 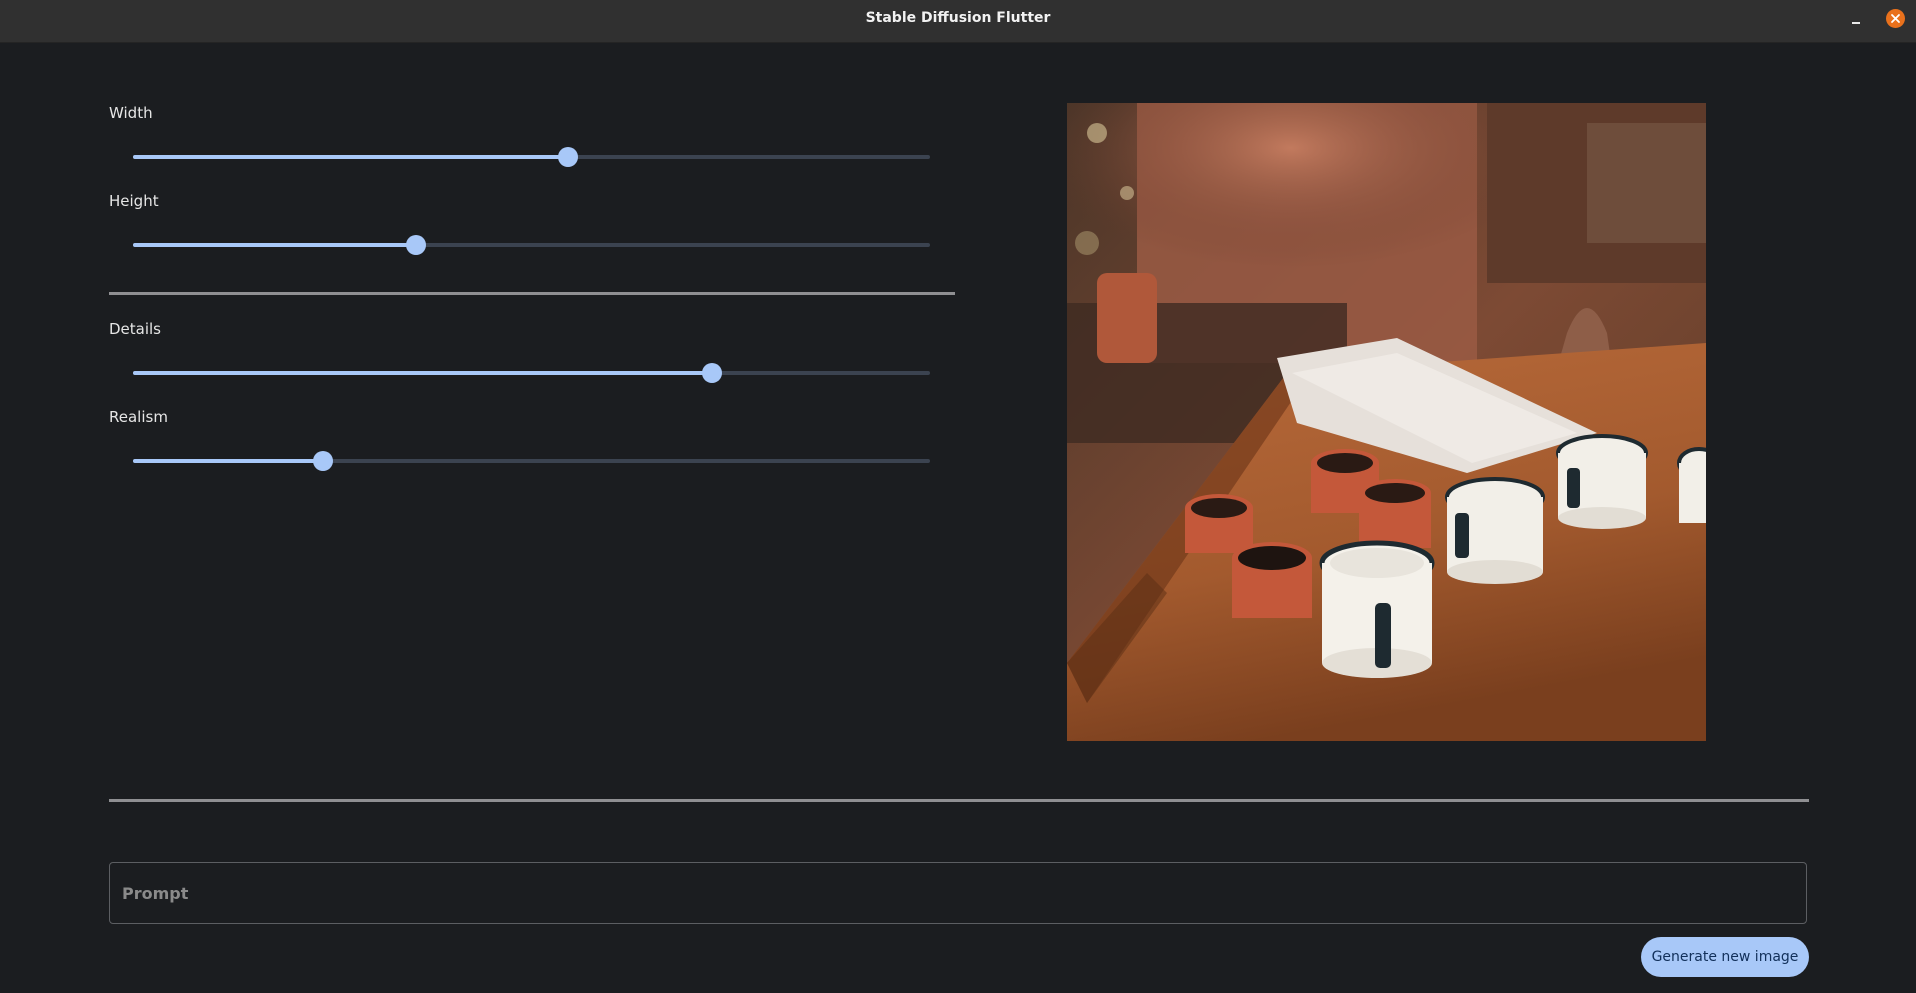 What do you see at coordinates (1895, 18) in the screenshot?
I see `close-icon` at bounding box center [1895, 18].